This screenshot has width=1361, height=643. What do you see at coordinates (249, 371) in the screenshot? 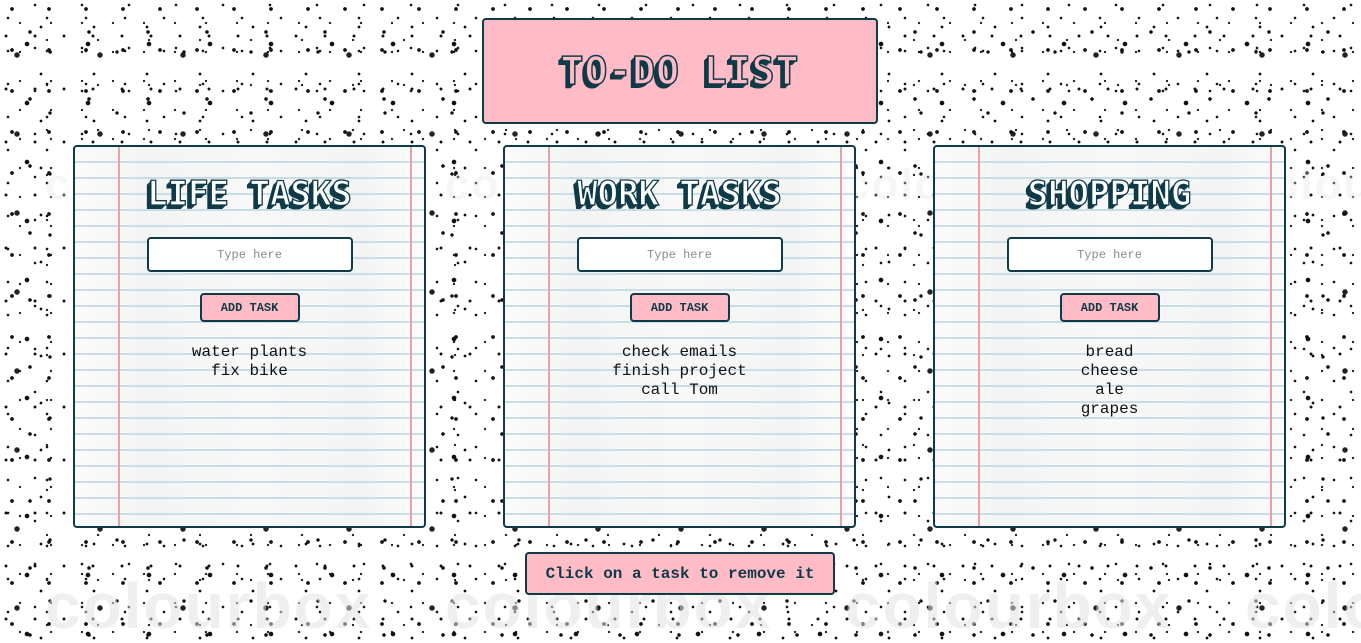
I see `task-item: fix bike` at bounding box center [249, 371].